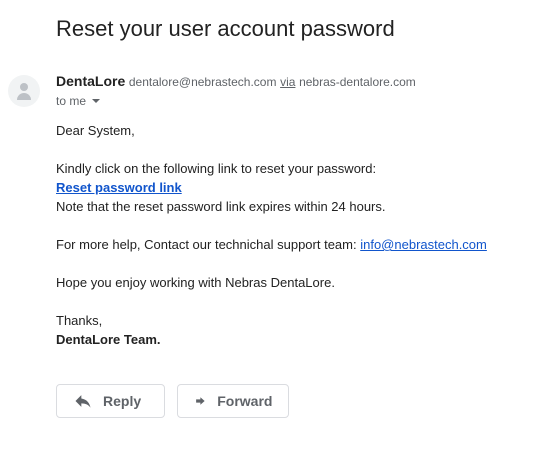  What do you see at coordinates (24, 87) in the screenshot?
I see `avatar-person-icon` at bounding box center [24, 87].